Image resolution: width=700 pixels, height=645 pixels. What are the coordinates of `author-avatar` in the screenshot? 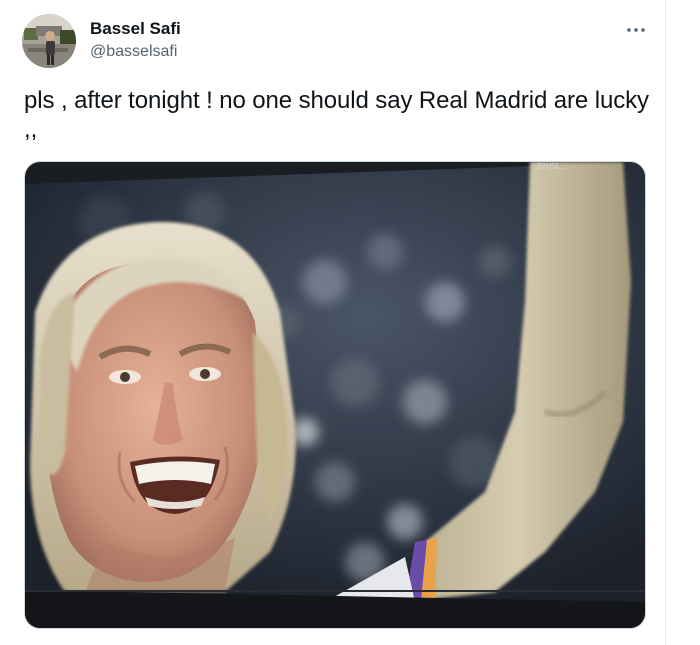 It's located at (49, 41).